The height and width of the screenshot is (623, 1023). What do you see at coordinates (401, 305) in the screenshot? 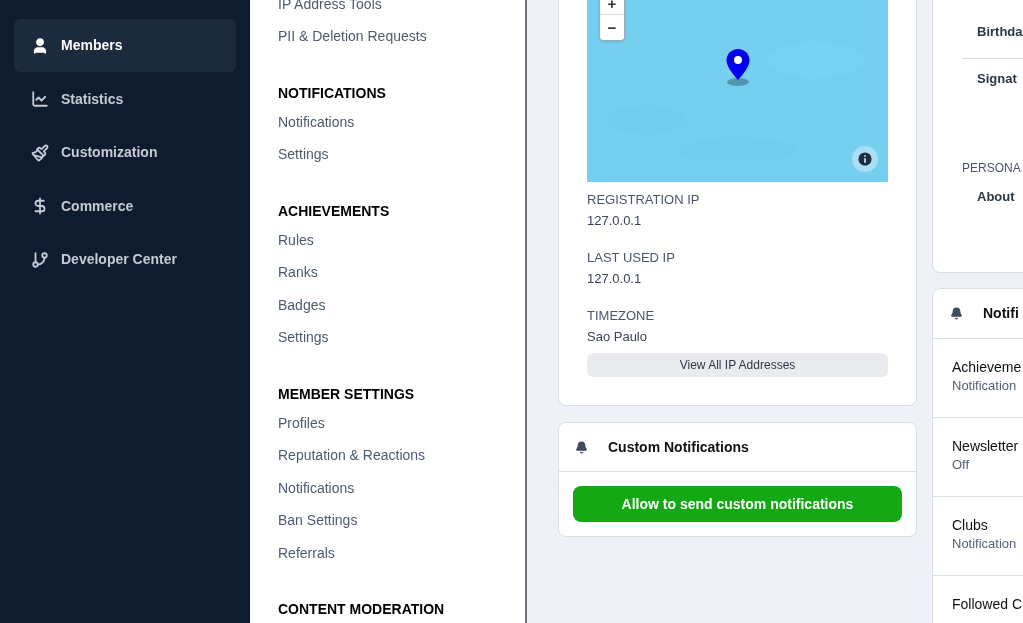
I see `menu-link: Badges` at bounding box center [401, 305].